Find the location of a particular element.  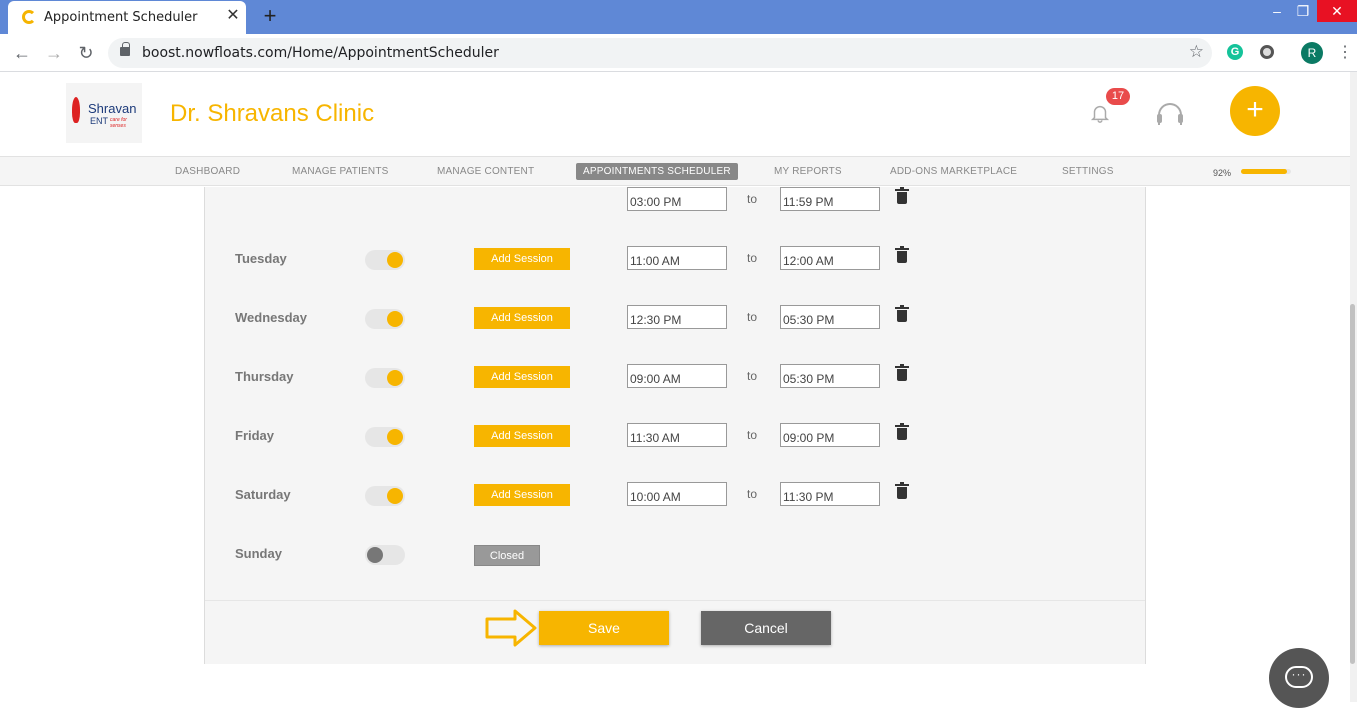

chat-icon: ··· is located at coordinates (1299, 677).